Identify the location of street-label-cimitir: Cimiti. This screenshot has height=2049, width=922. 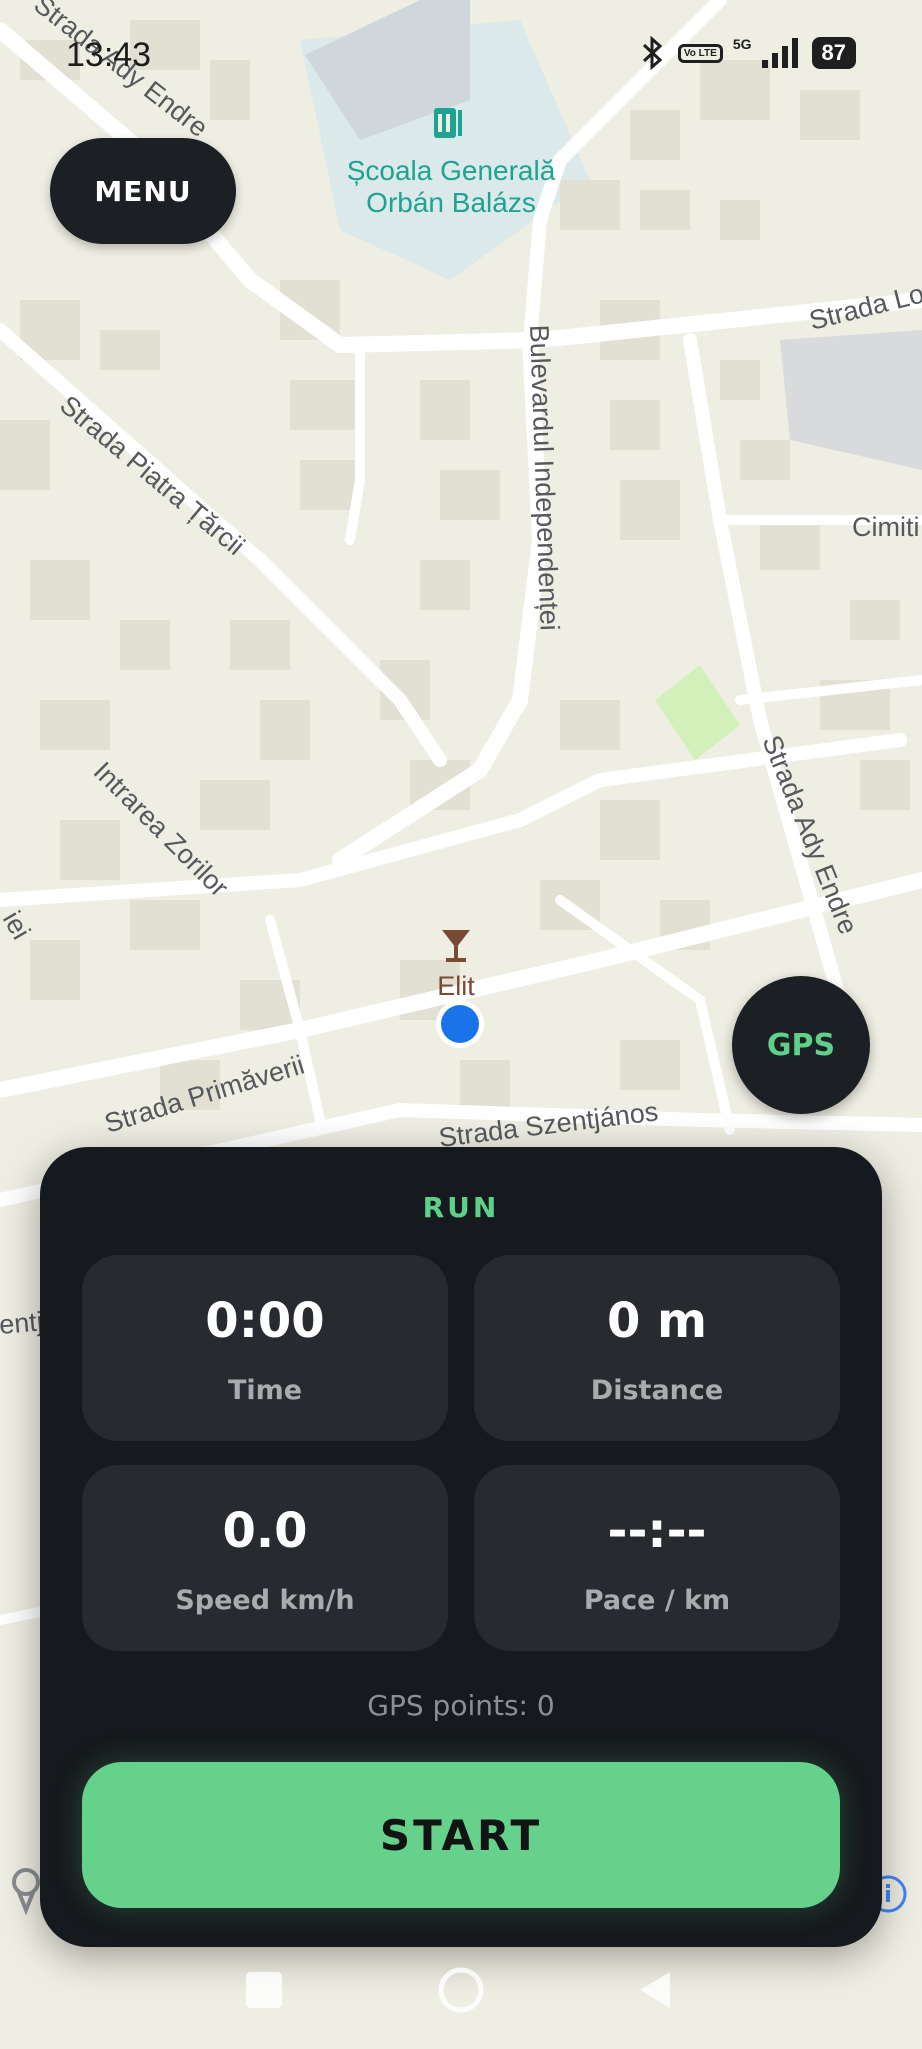
(886, 527).